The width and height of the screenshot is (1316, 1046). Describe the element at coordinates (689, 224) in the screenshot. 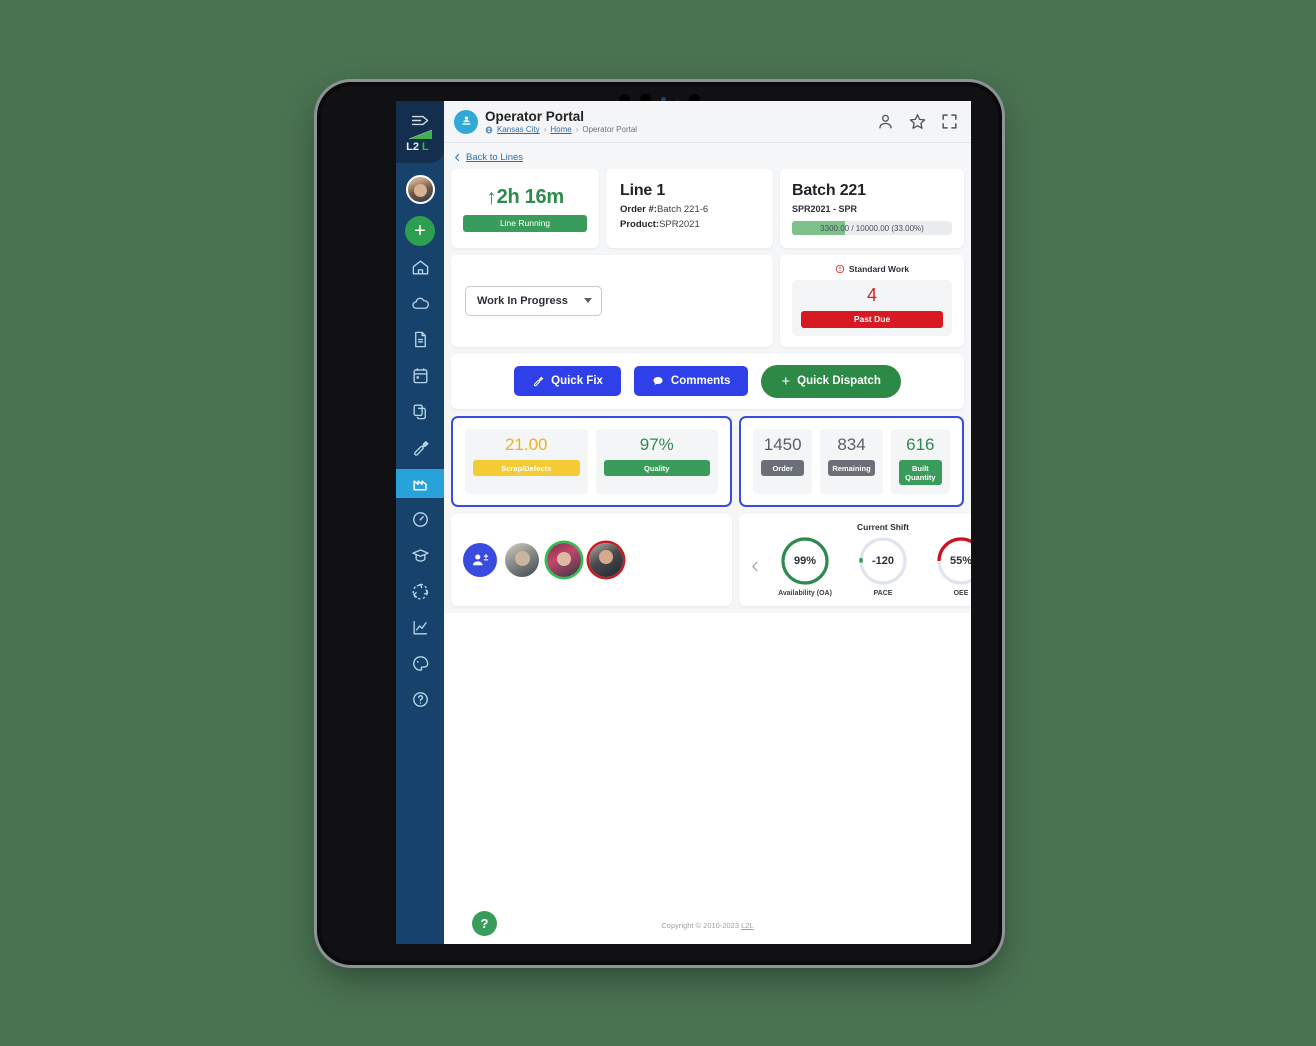

I see `product-row: Product:SPR2021` at that location.